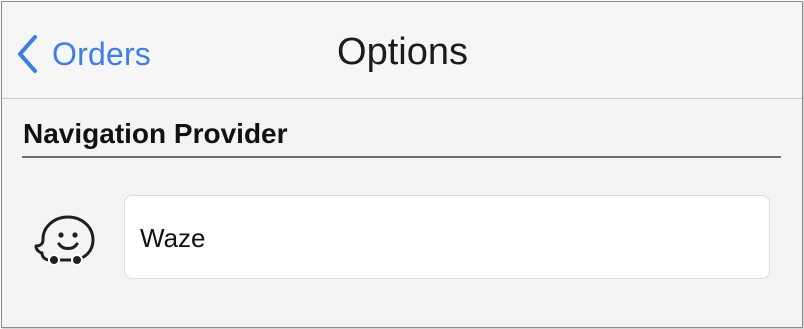  Describe the element at coordinates (155, 133) in the screenshot. I see `section-title: Navigation Provider` at that location.